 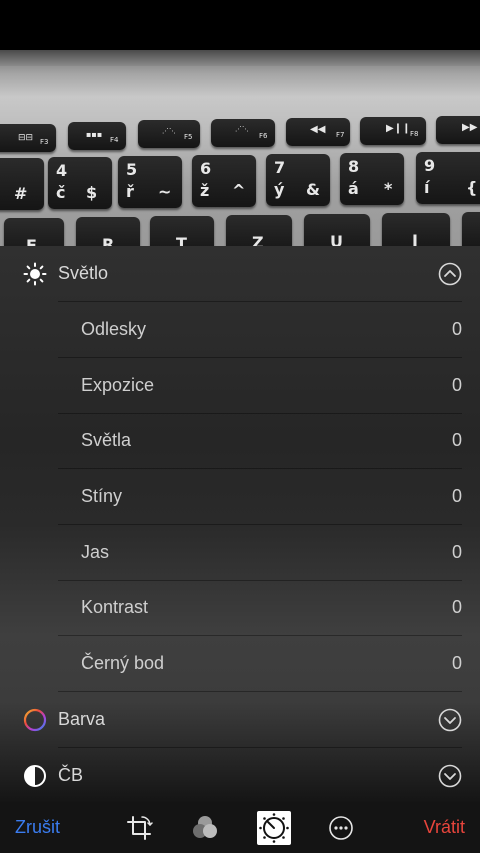 What do you see at coordinates (372, 179) in the screenshot?
I see `key-8: 8 á *` at bounding box center [372, 179].